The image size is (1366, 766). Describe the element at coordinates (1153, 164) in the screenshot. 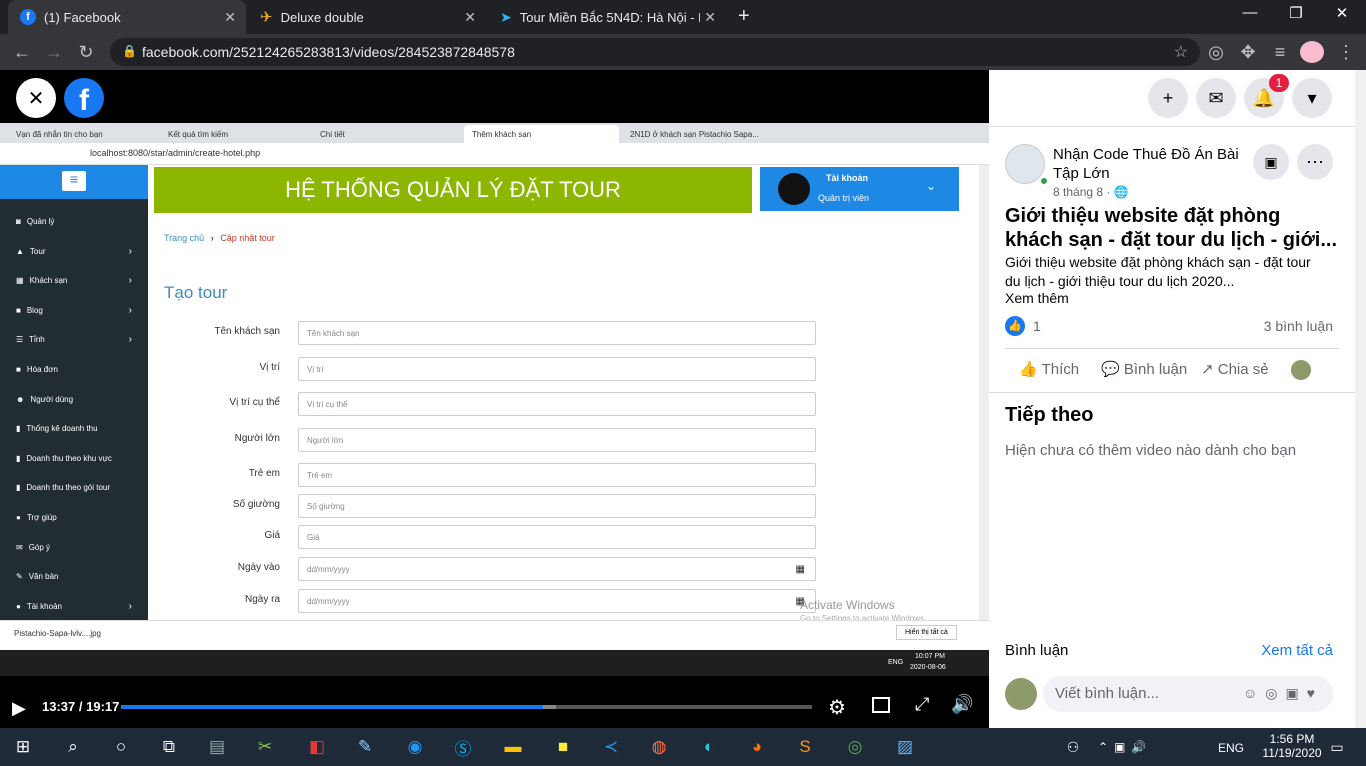

I see `page-name: Nhận Code Thuê Đồ Án Bài Tập Lớn` at that location.